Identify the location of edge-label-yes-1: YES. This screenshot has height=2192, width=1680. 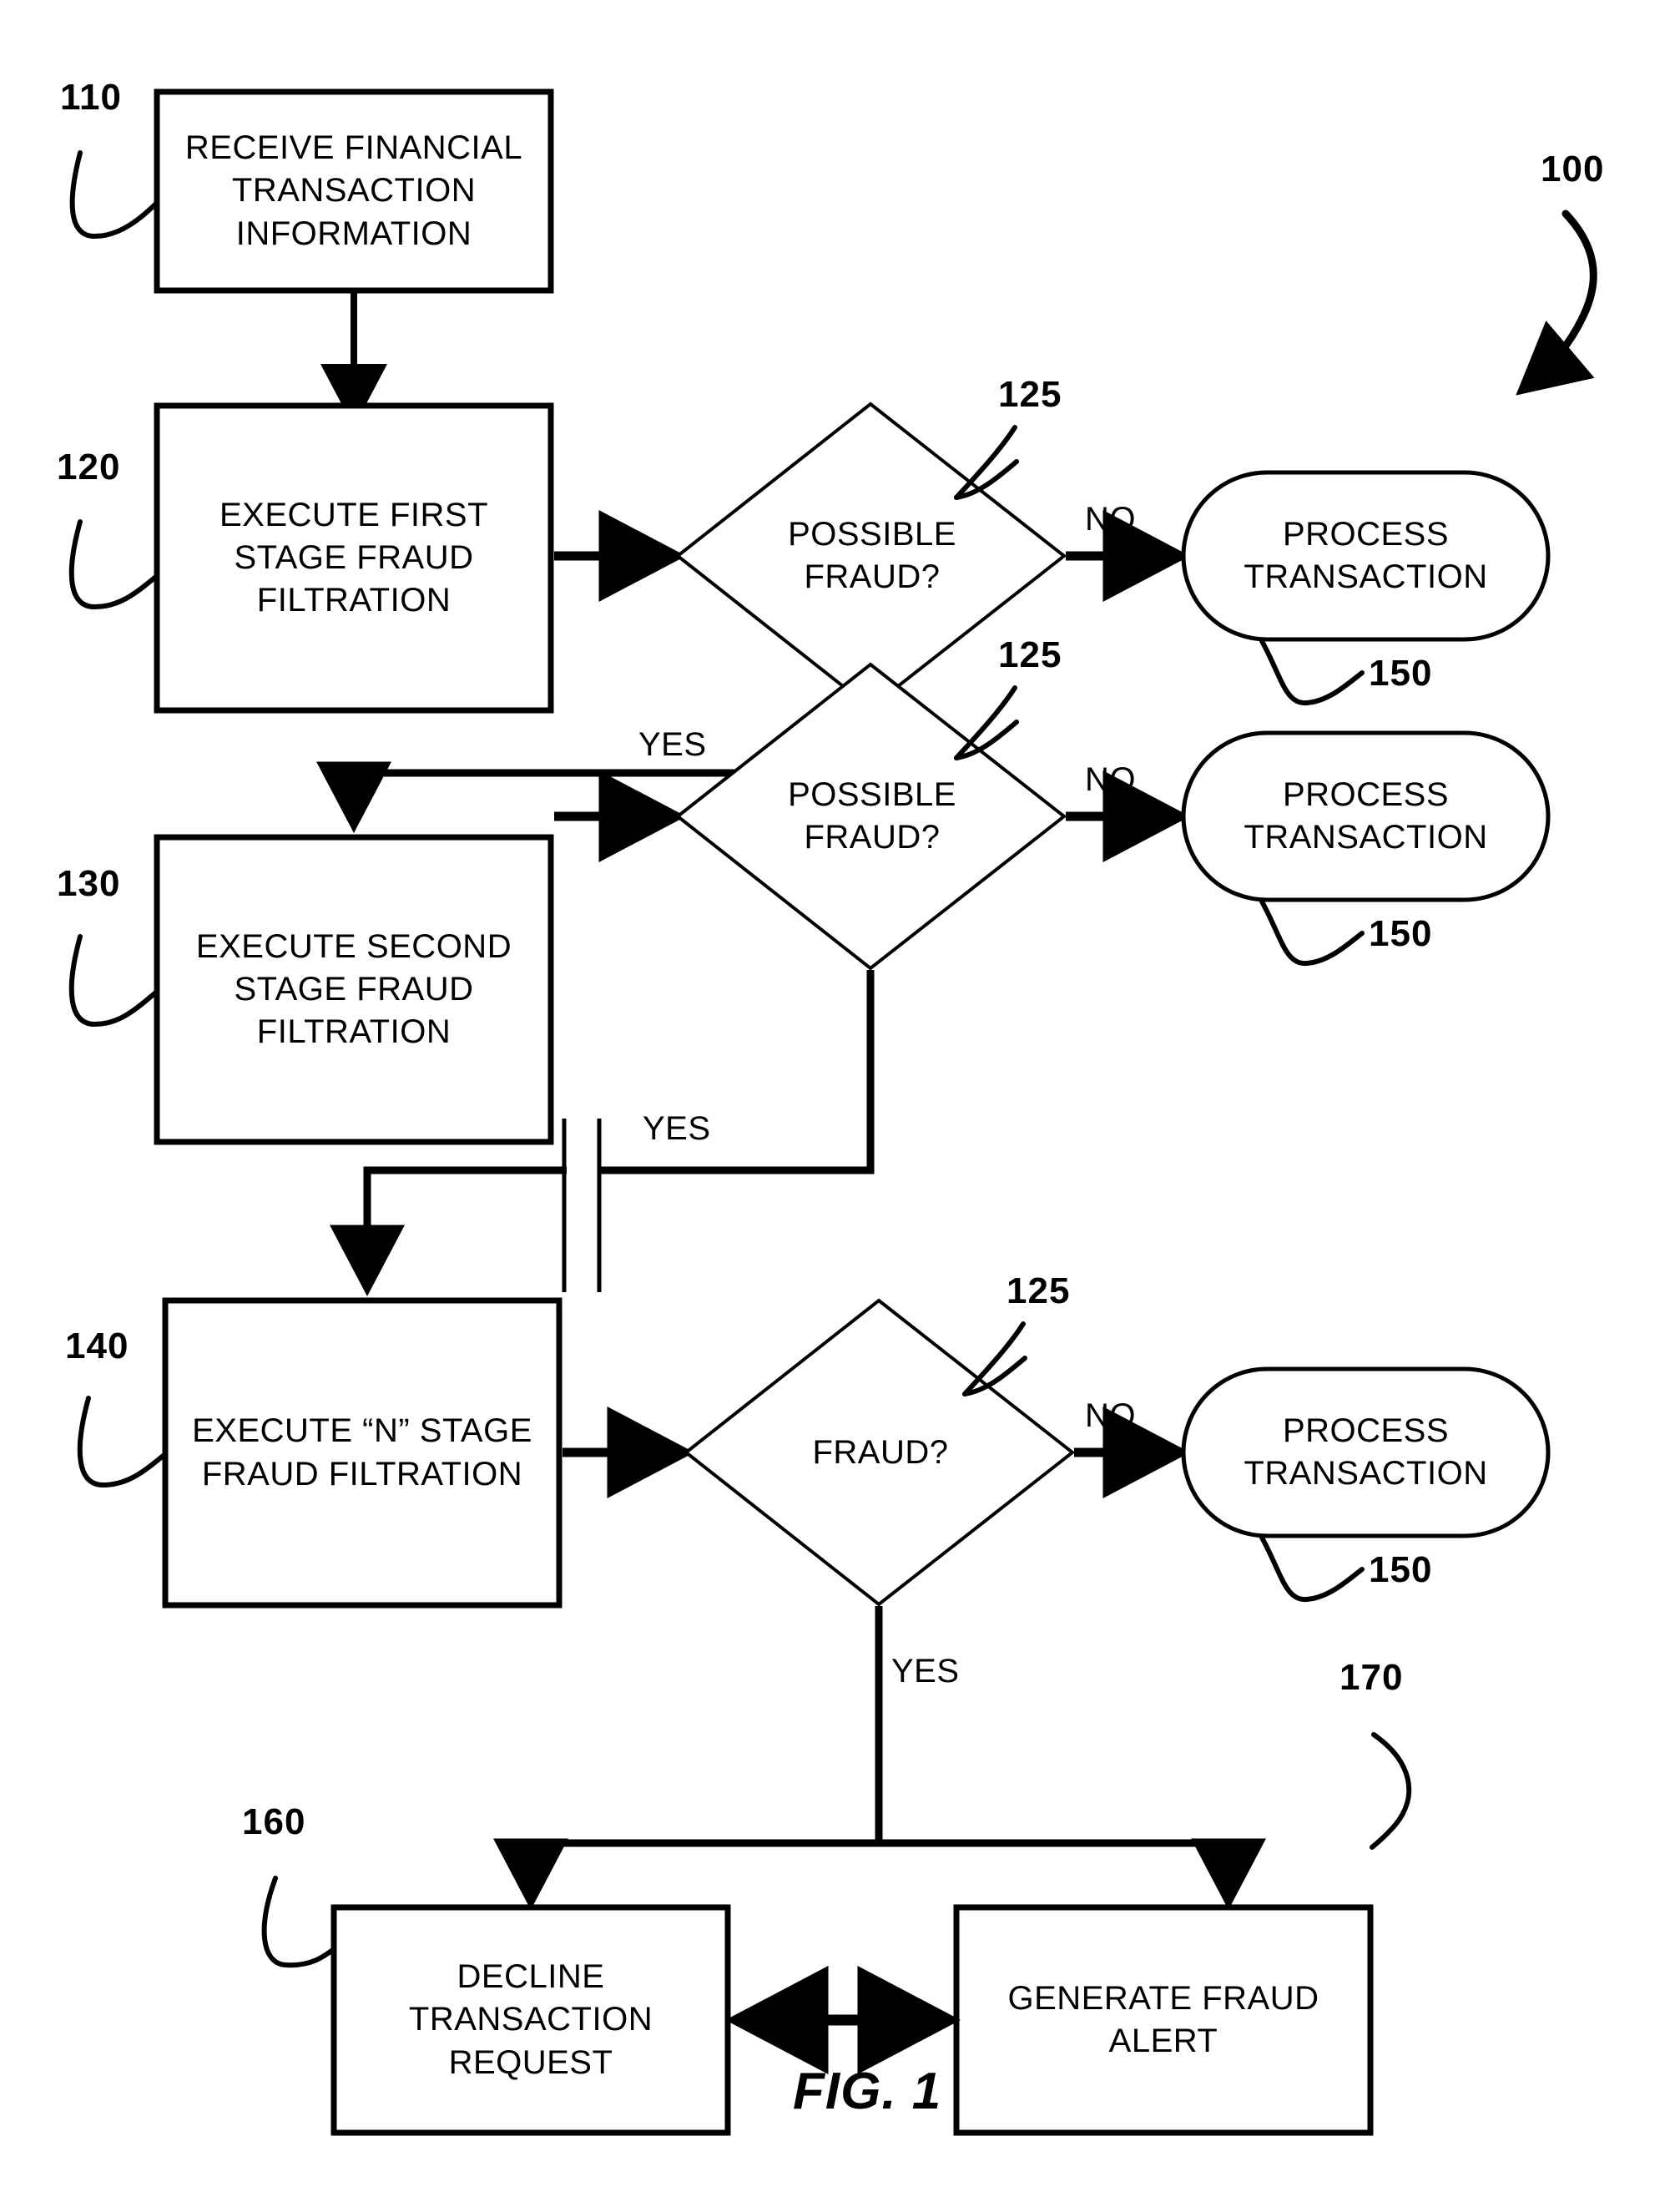
(672, 744).